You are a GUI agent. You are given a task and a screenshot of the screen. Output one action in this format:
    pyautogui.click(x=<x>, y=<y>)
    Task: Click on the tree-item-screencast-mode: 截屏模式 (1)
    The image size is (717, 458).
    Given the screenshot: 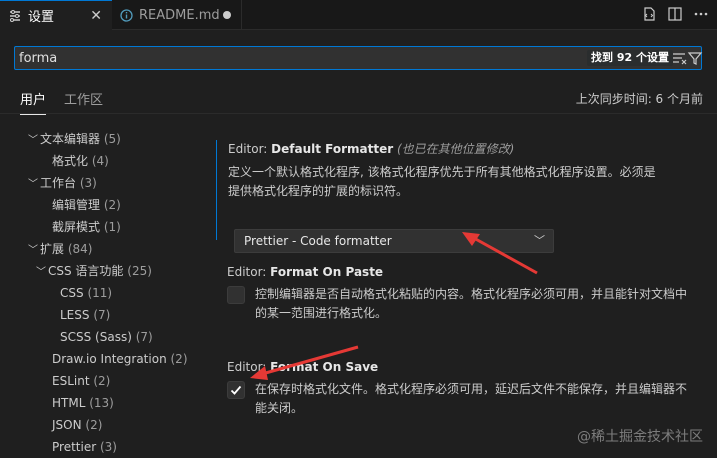 What is the action you would take?
    pyautogui.click(x=86, y=227)
    